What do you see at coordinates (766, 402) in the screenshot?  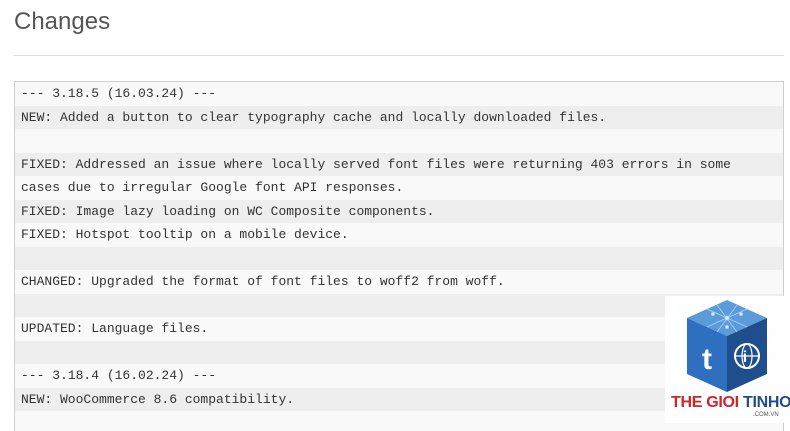 I see `watermark-brand-blue: TINHOC` at bounding box center [766, 402].